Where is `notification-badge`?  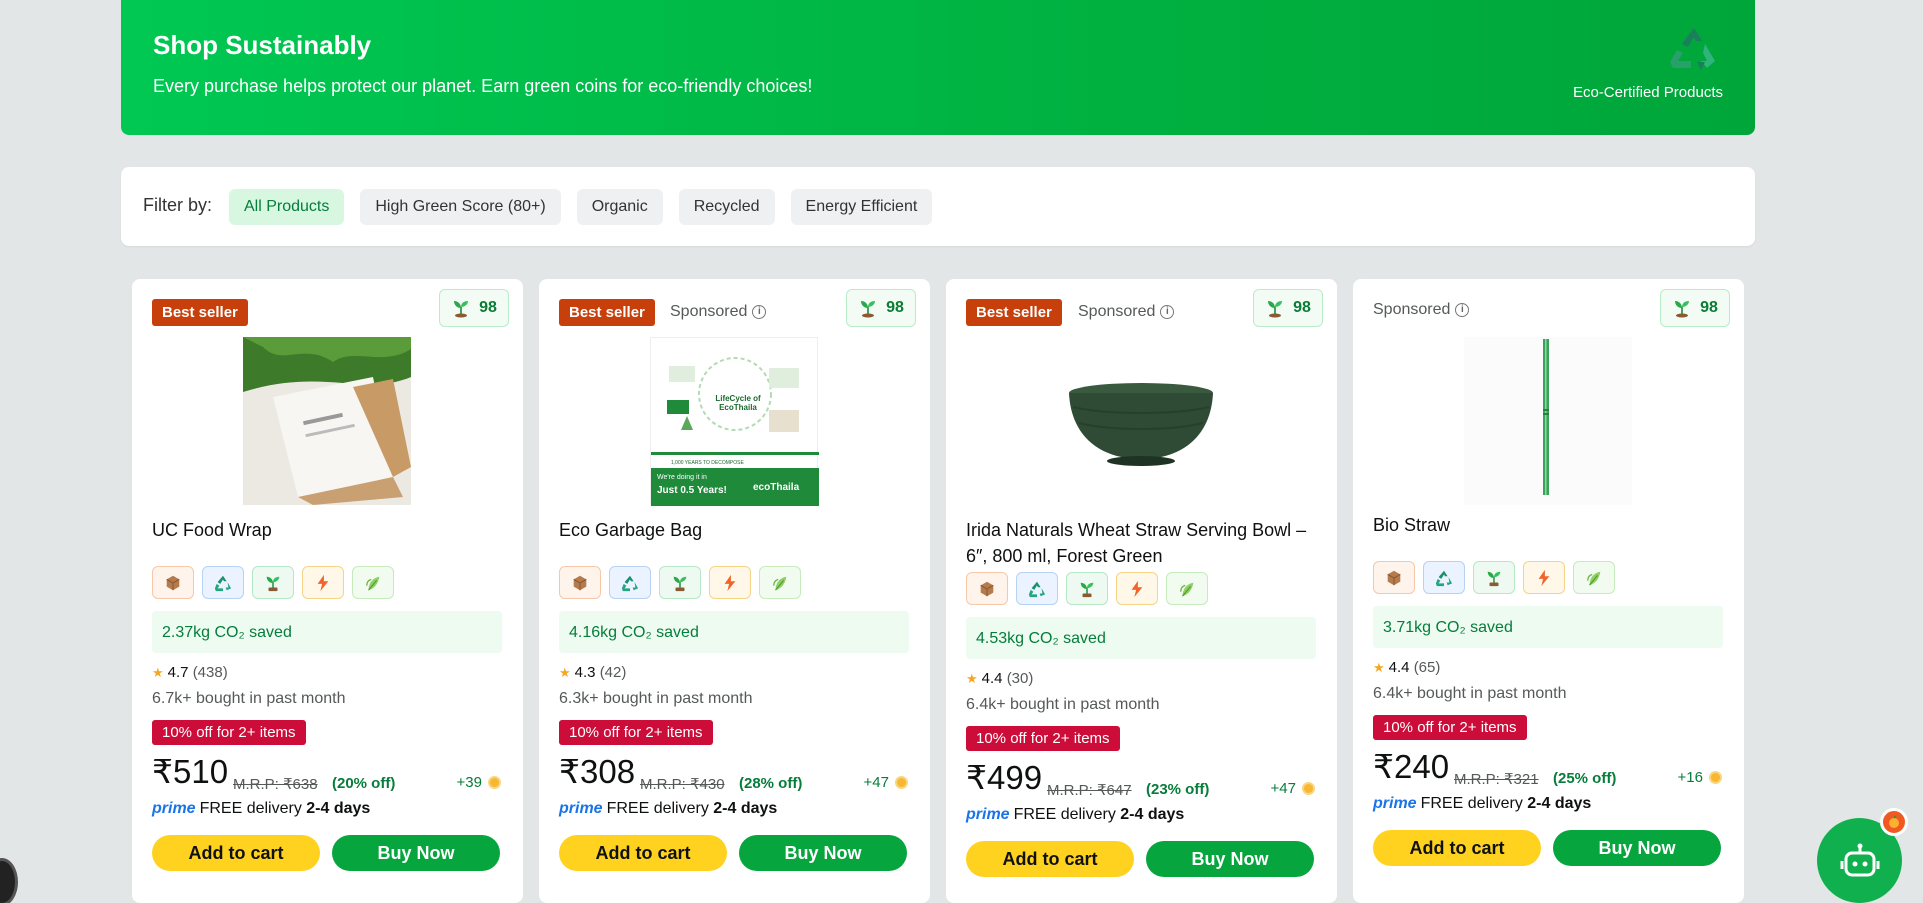 notification-badge is located at coordinates (1894, 822).